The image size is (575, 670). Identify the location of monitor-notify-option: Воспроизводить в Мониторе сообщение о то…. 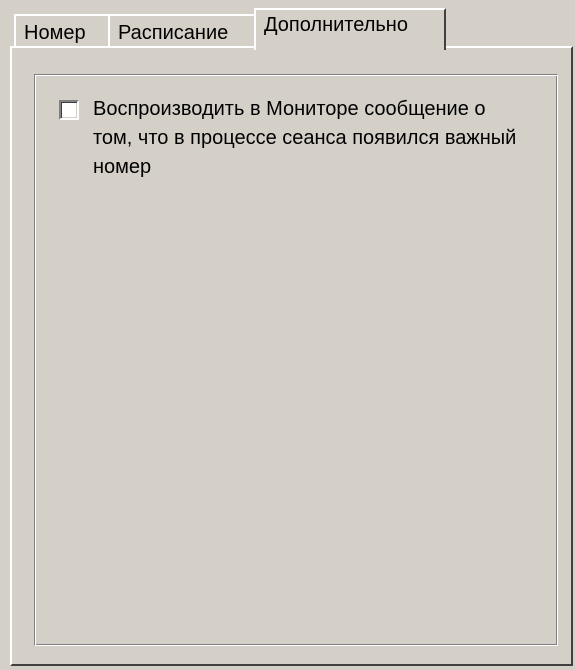
(294, 138).